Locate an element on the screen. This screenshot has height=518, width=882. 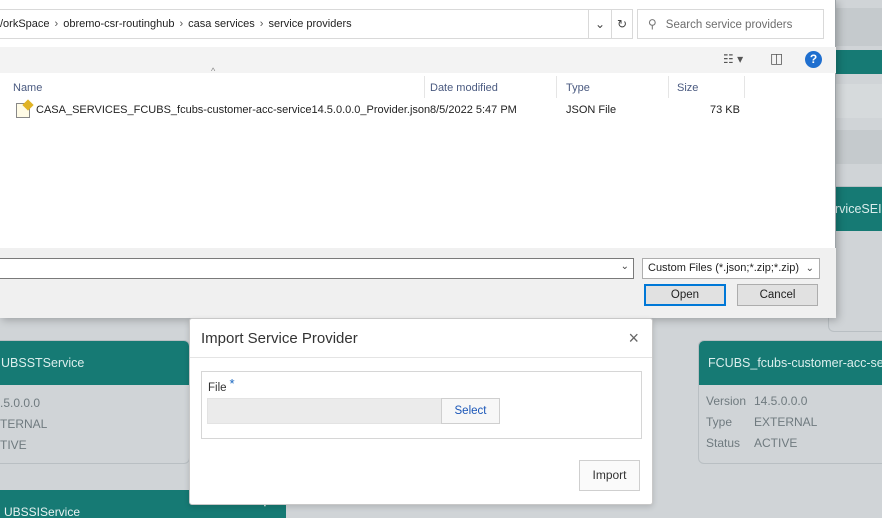
close-icon: × is located at coordinates (633, 338).